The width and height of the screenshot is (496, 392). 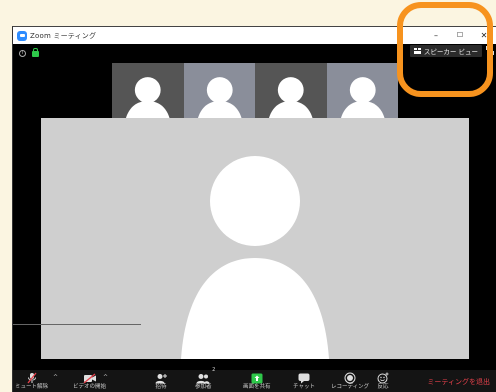 What do you see at coordinates (445, 49) in the screenshot?
I see `highlight-annotation-circle` at bounding box center [445, 49].